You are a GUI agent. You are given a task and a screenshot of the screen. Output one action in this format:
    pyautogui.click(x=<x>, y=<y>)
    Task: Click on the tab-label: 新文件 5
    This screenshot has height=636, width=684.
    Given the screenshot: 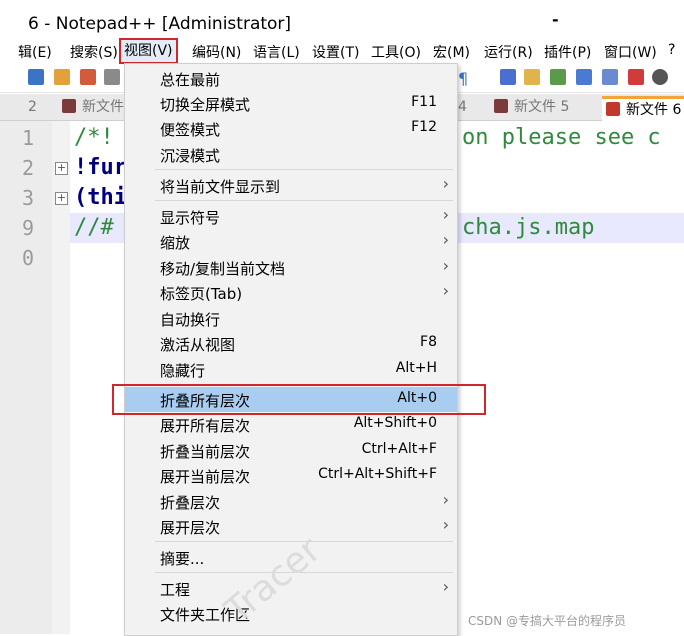 What is the action you would take?
    pyautogui.click(x=542, y=107)
    